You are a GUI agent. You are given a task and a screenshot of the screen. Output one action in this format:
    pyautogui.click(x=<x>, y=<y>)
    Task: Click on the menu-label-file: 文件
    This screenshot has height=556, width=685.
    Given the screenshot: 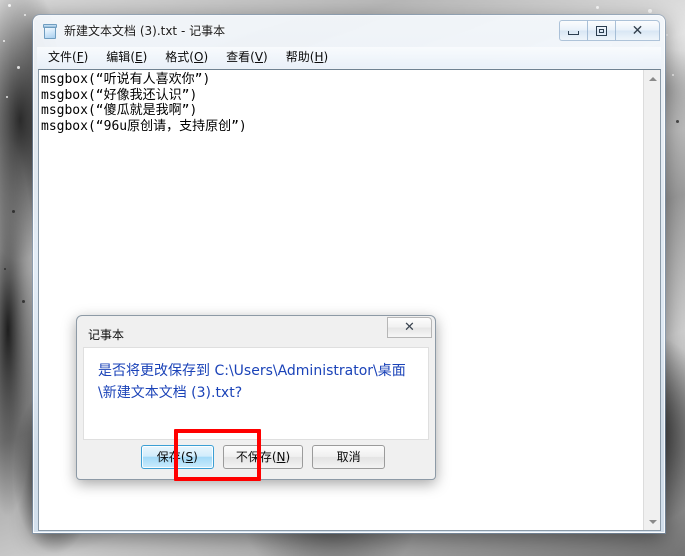 What is the action you would take?
    pyautogui.click(x=60, y=57)
    